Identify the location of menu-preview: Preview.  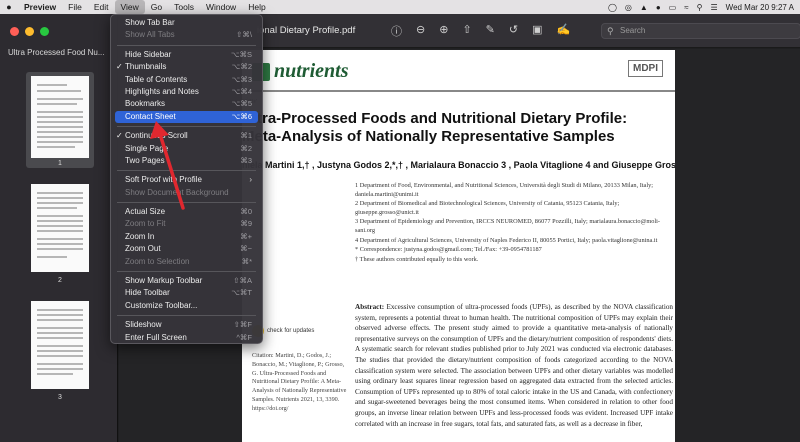
(40, 7).